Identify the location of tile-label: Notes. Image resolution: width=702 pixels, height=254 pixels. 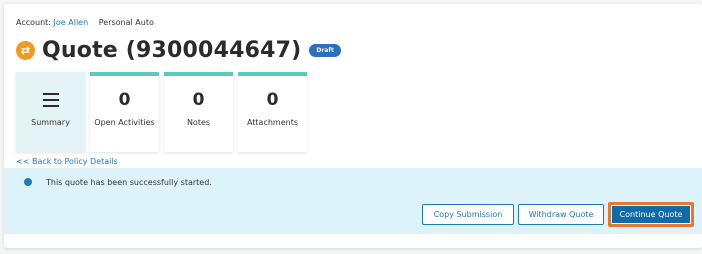
(198, 122).